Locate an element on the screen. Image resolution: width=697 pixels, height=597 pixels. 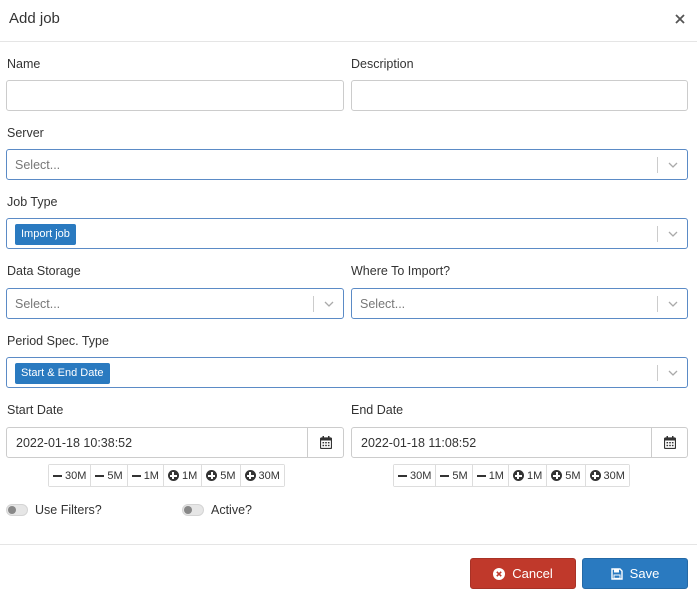
end-plus-30m-button: 30M is located at coordinates (607, 475).